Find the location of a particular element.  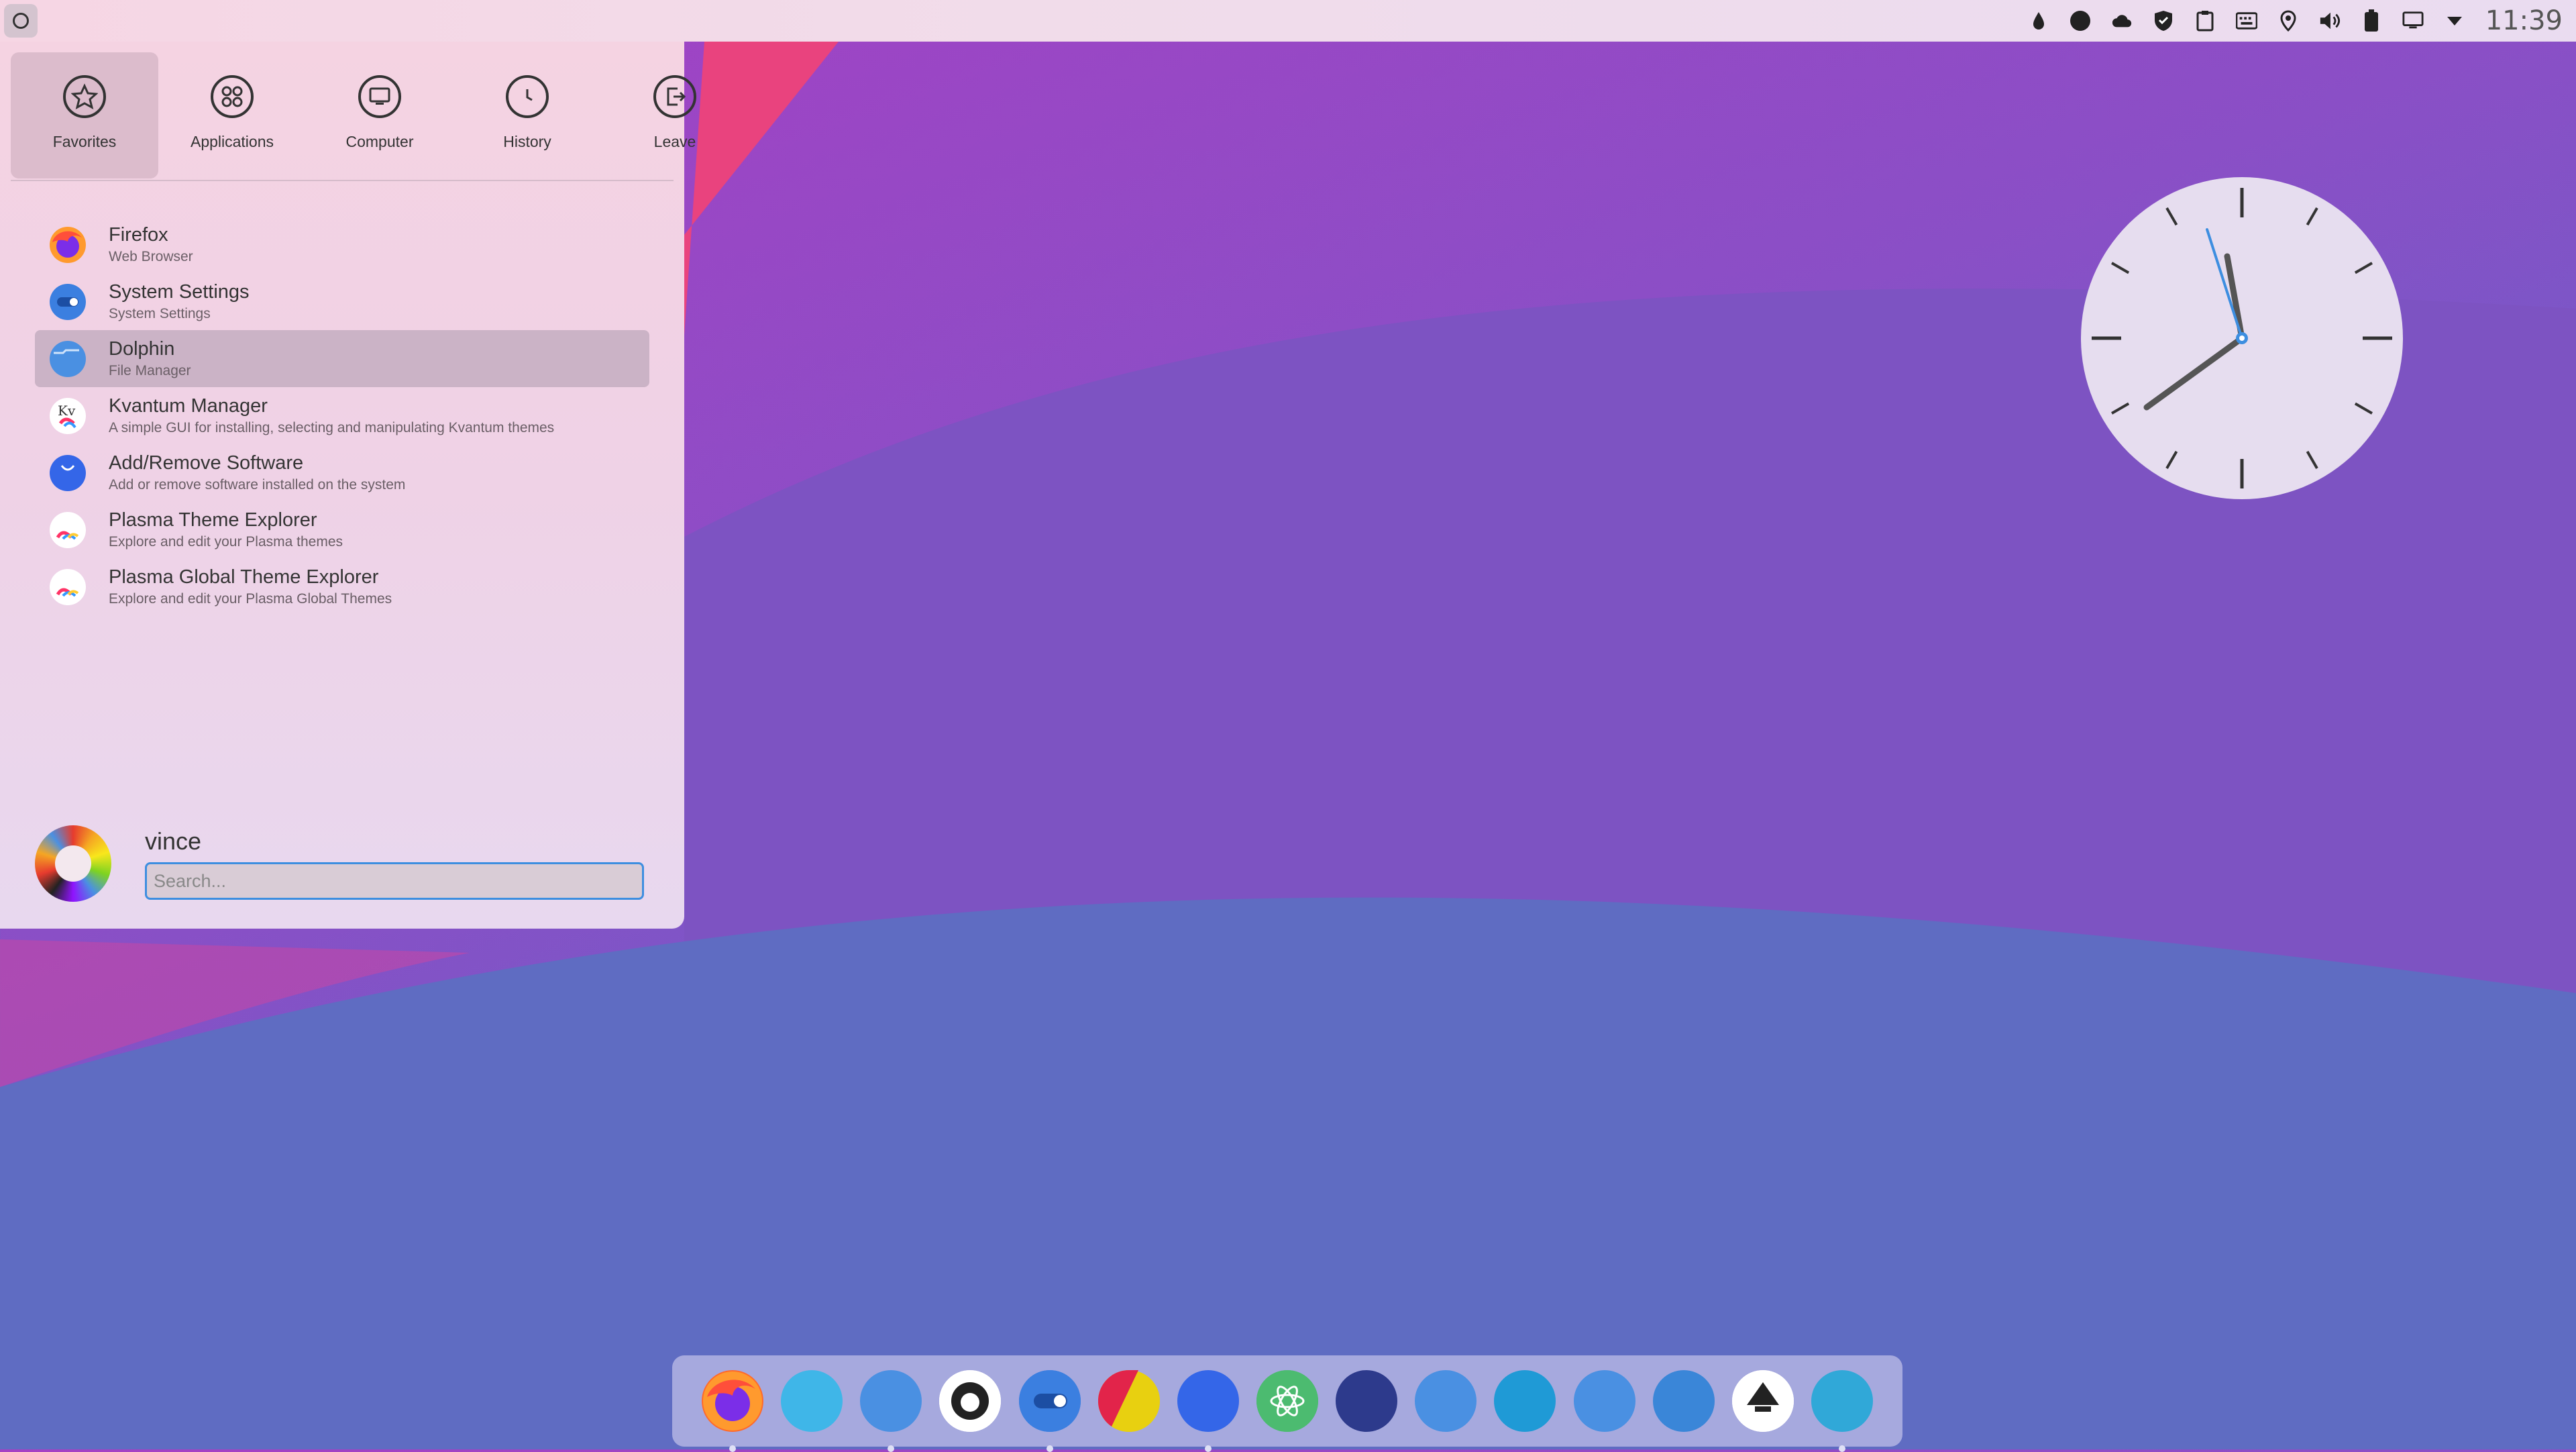

system-settings-icon is located at coordinates (67, 302).